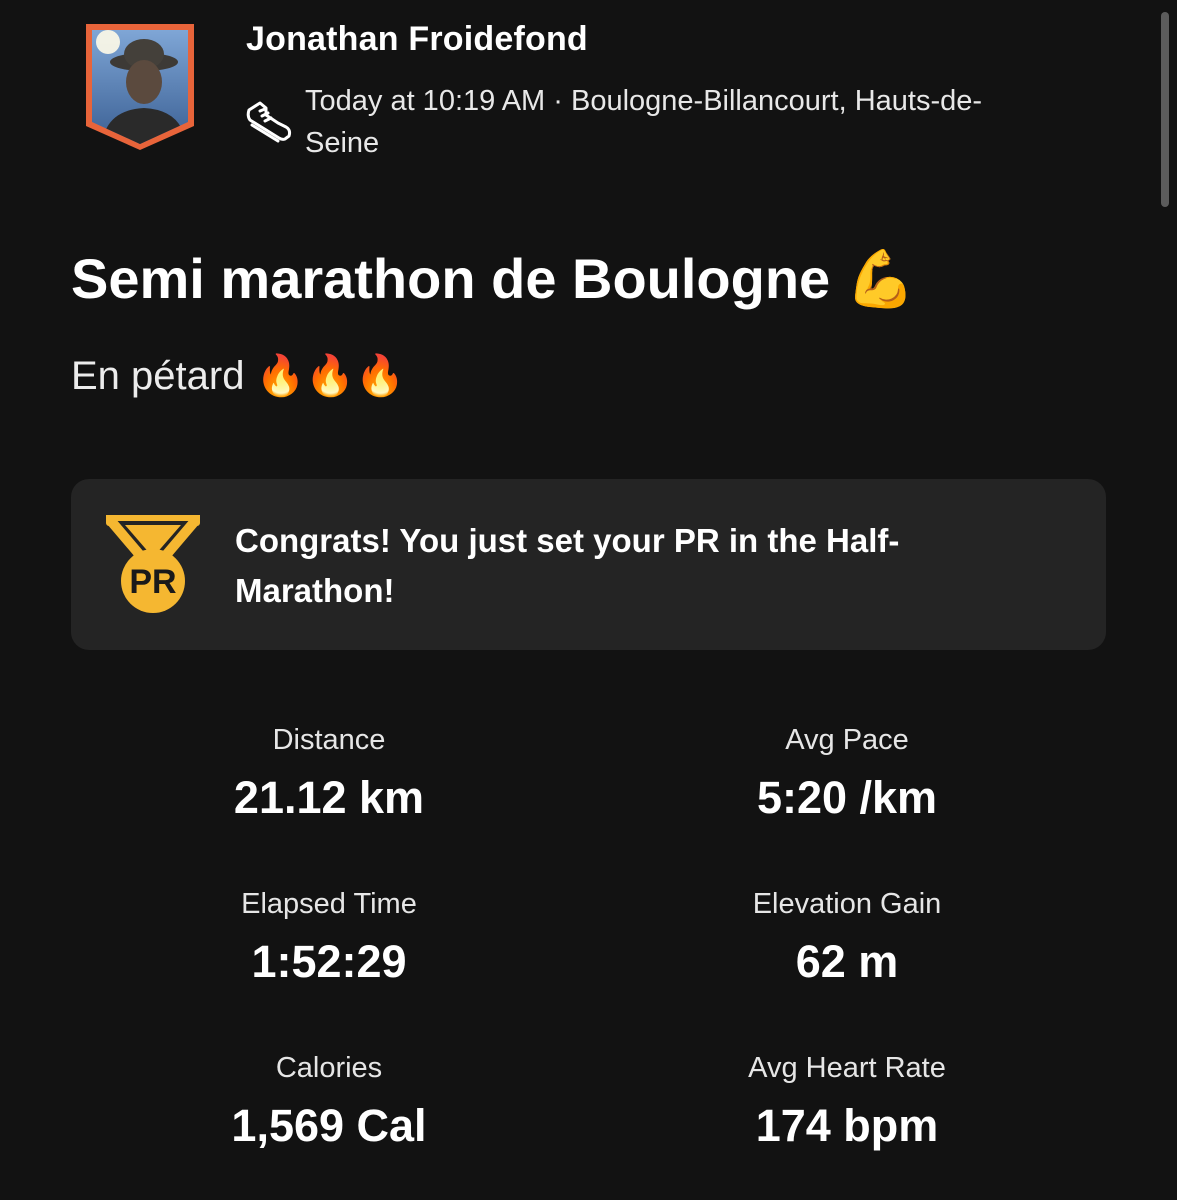  I want to click on stat-elevation-gain: Elevation Gain 62 m, so click(847, 937).